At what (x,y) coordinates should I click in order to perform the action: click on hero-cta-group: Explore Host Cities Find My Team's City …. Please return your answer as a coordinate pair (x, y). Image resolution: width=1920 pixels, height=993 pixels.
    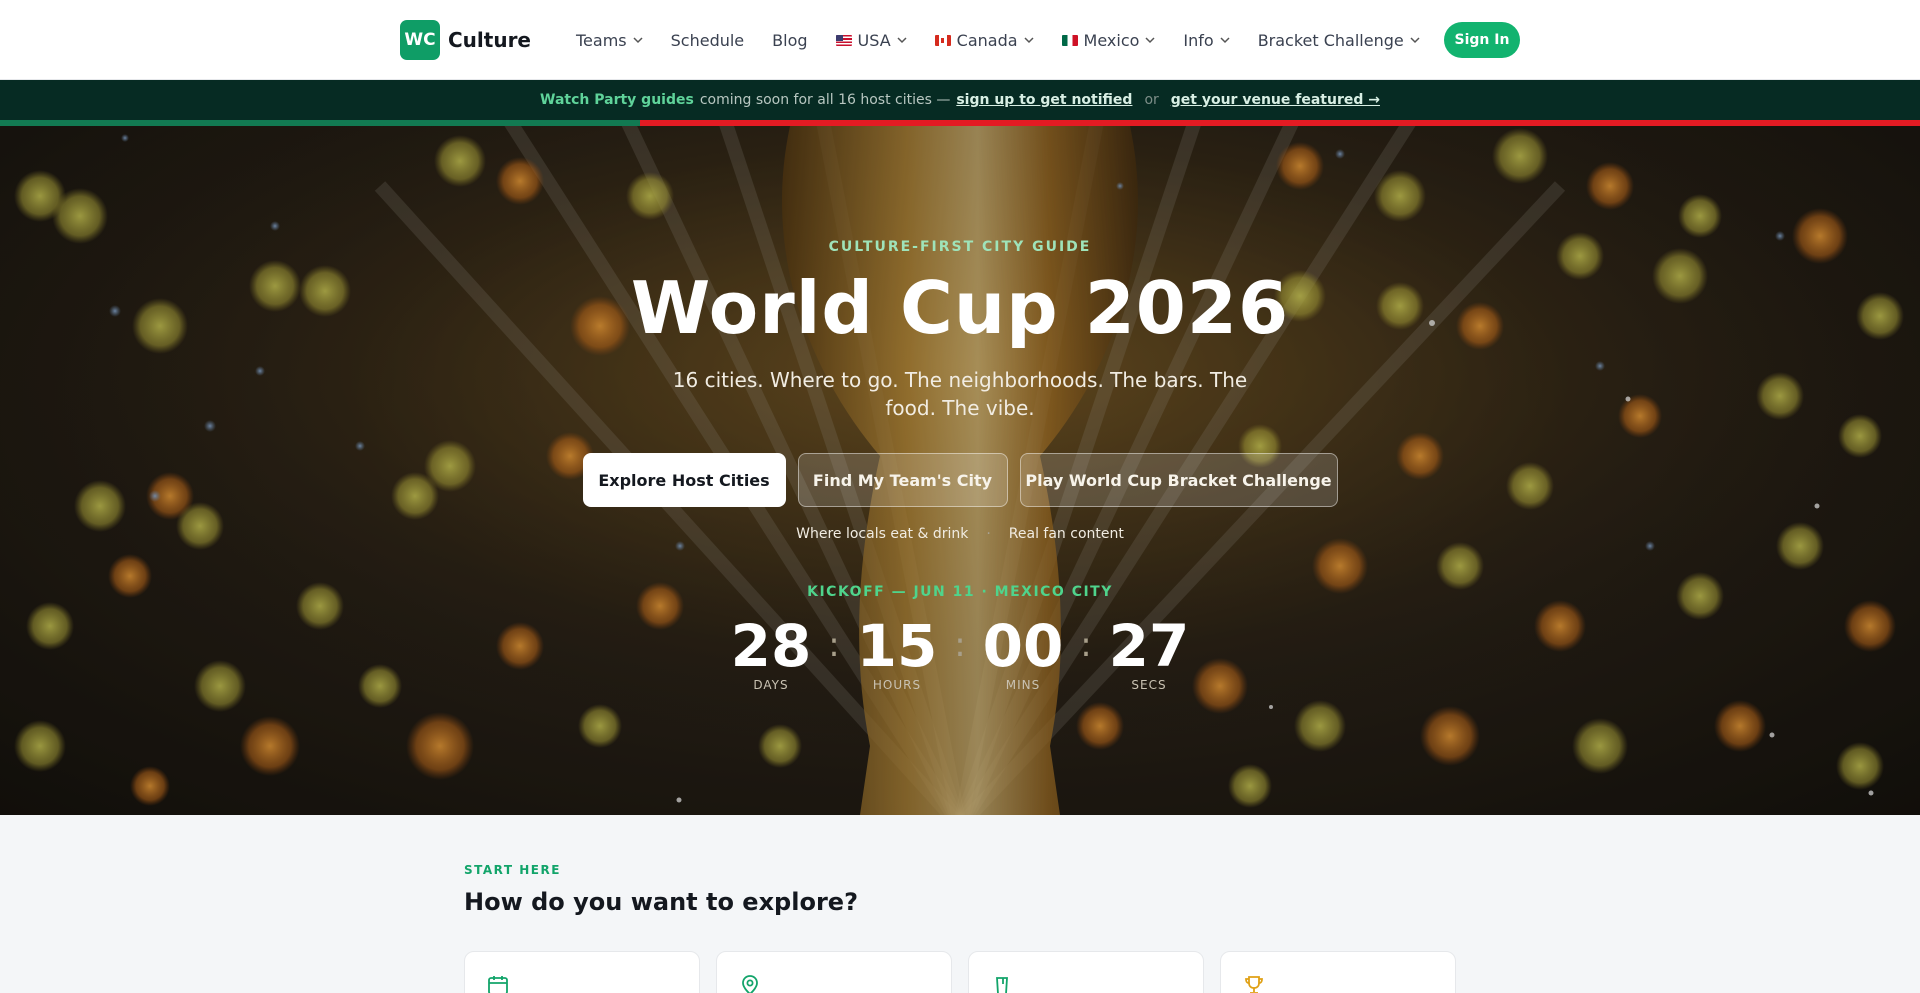
    Looking at the image, I should click on (960, 480).